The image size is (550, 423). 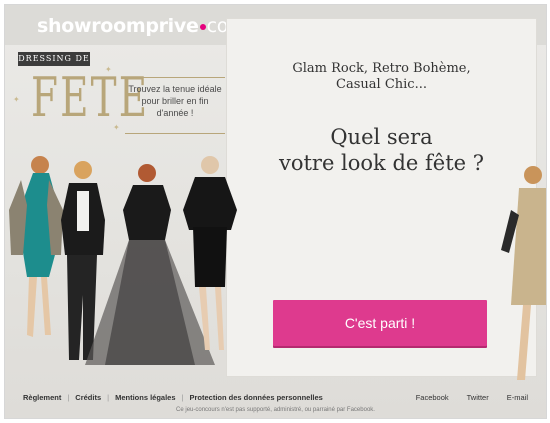 What do you see at coordinates (478, 397) in the screenshot?
I see `twitter-link: Twitter` at bounding box center [478, 397].